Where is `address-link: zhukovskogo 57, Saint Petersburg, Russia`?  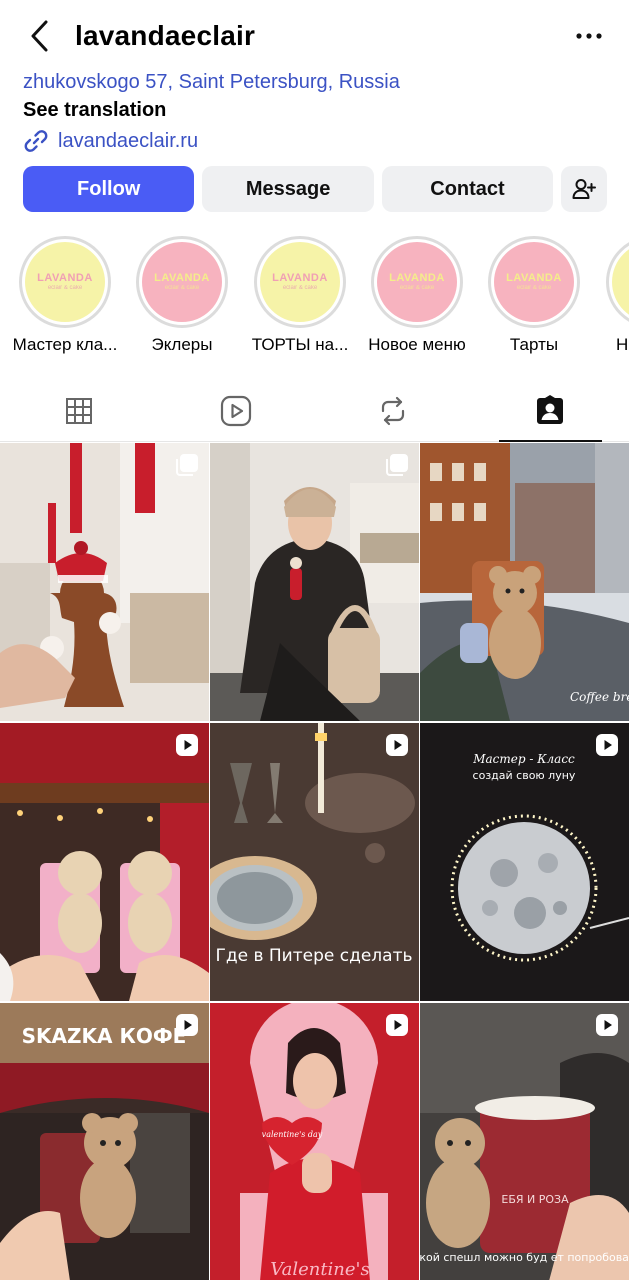
address-link: zhukovskogo 57, Saint Petersburg, Russia is located at coordinates (318, 82).